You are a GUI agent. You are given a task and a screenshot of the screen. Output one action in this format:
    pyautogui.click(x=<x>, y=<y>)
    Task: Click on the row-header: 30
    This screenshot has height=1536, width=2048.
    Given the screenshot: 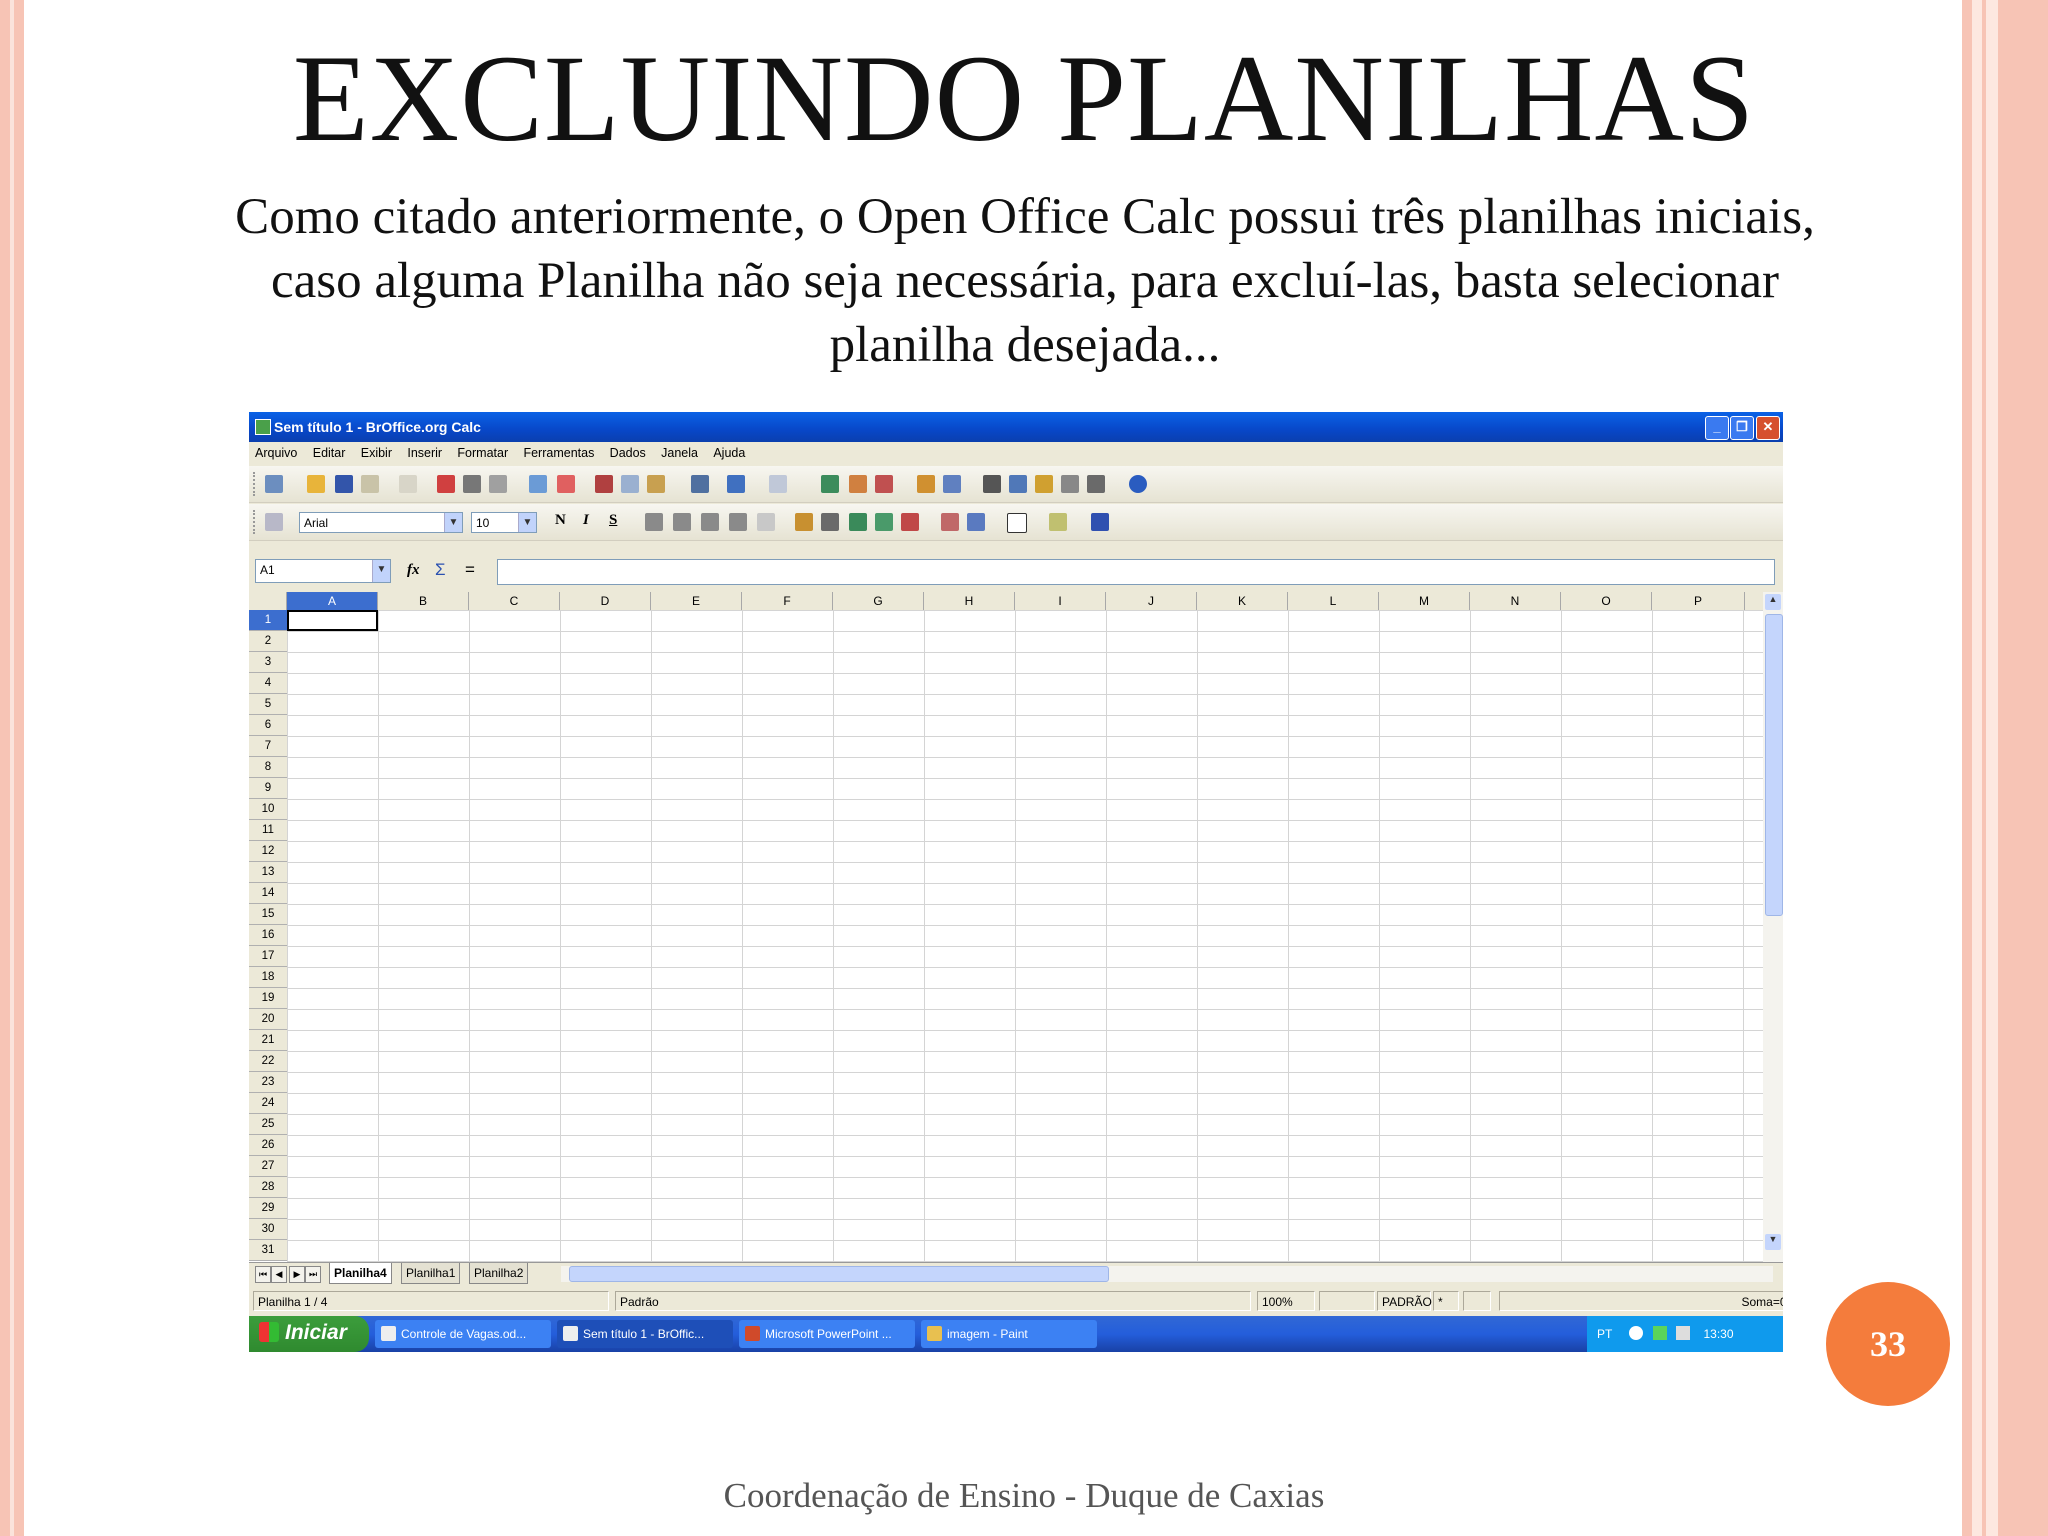 What is the action you would take?
    pyautogui.click(x=268, y=1229)
    